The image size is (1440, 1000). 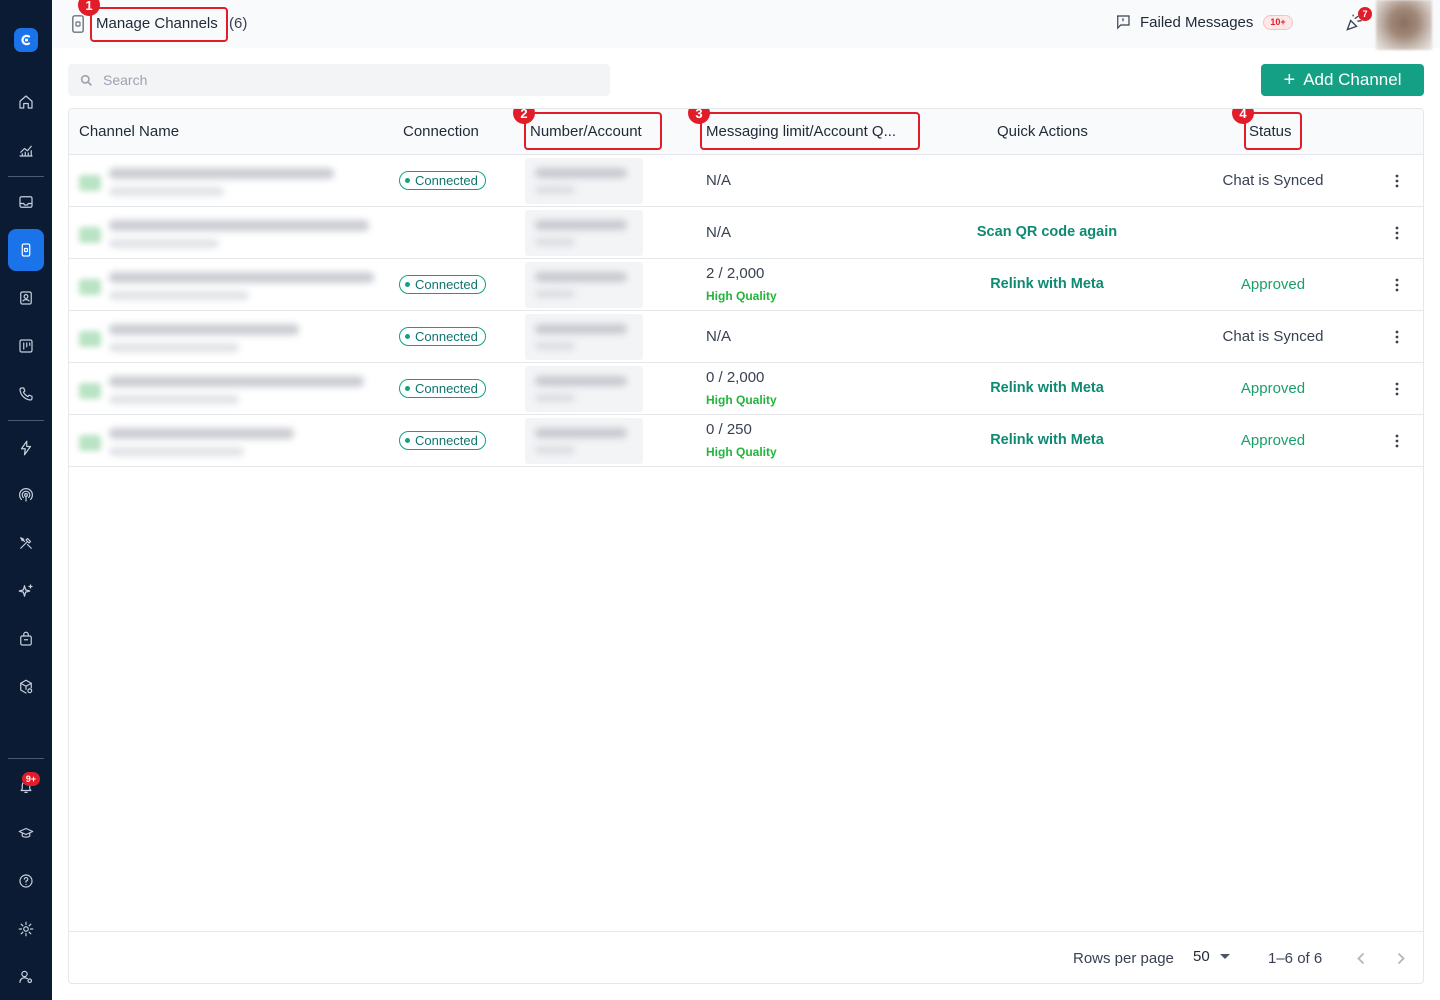 What do you see at coordinates (741, 452) in the screenshot?
I see `quality-rating: High Quality` at bounding box center [741, 452].